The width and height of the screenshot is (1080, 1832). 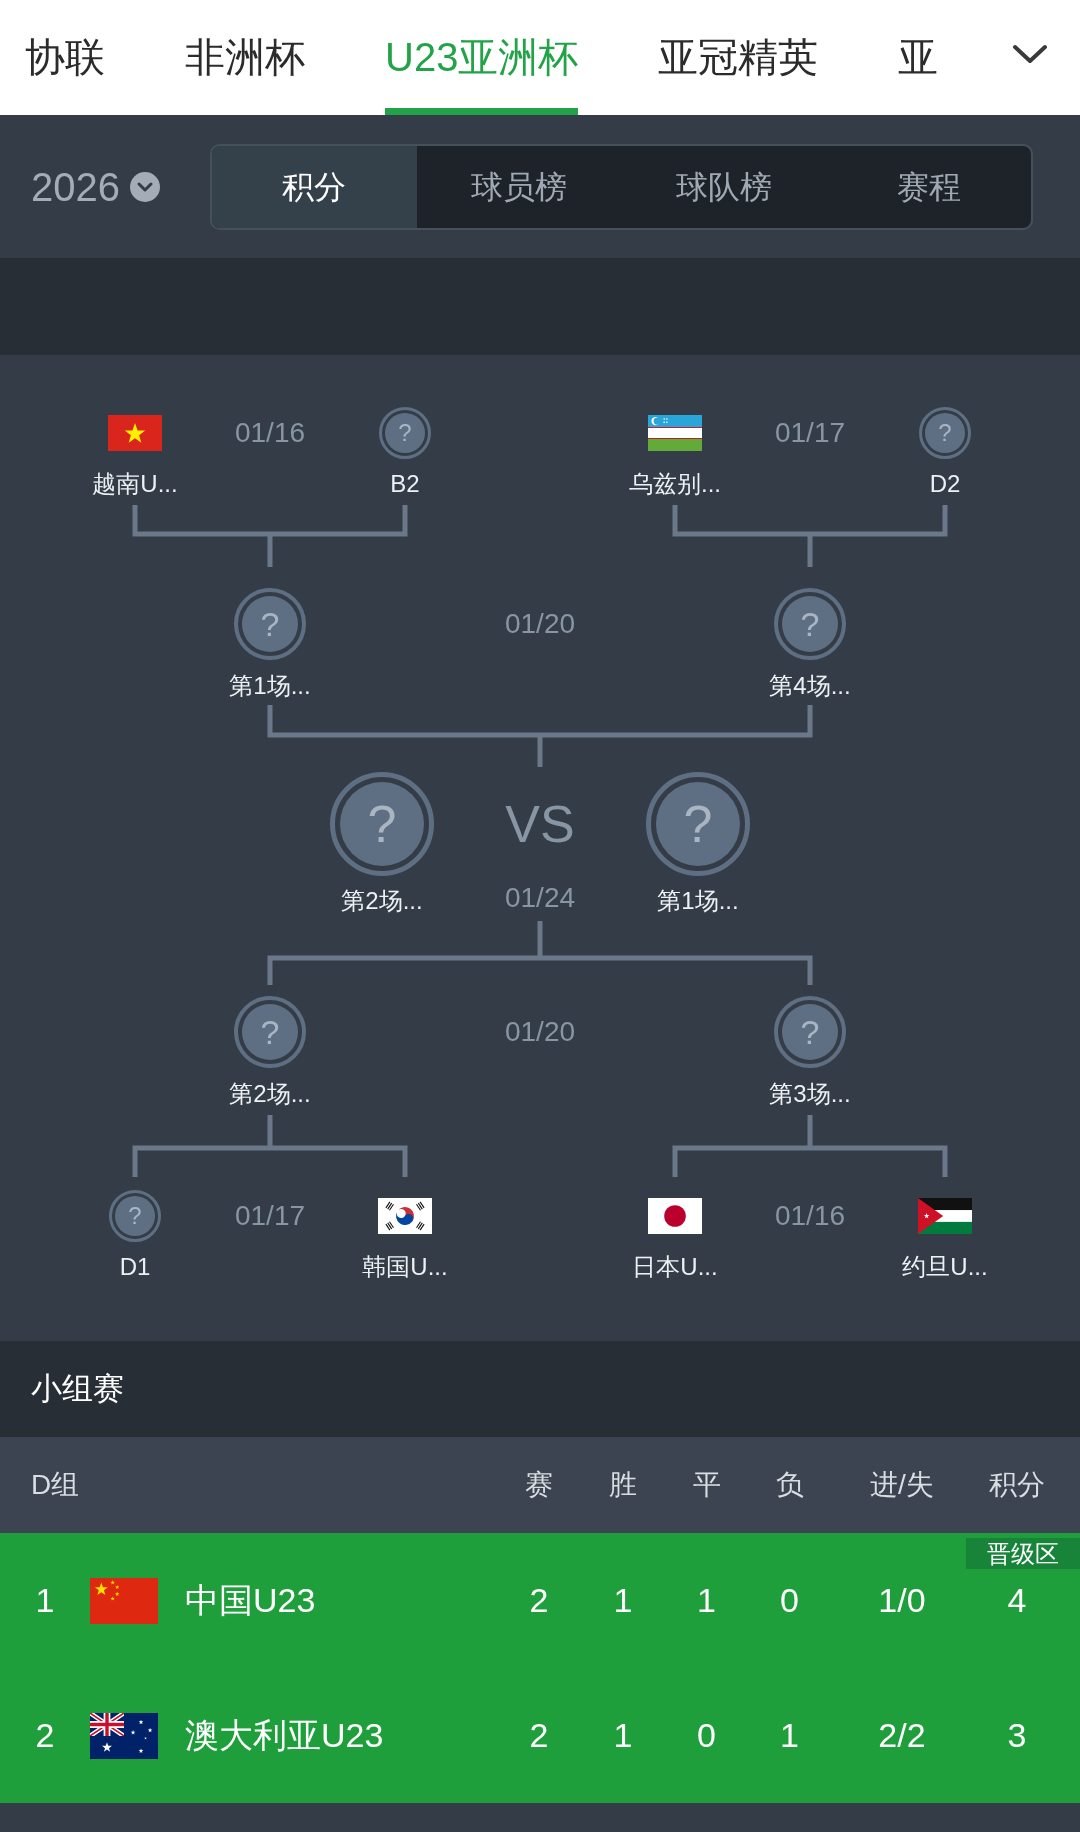 What do you see at coordinates (77, 1388) in the screenshot?
I see `section-title: 小组赛` at bounding box center [77, 1388].